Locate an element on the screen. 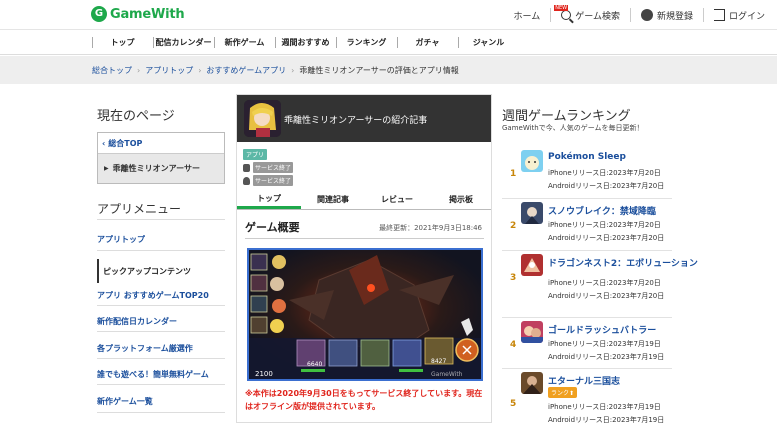 The width and height of the screenshot is (777, 423). rank-number: 3 is located at coordinates (513, 278).